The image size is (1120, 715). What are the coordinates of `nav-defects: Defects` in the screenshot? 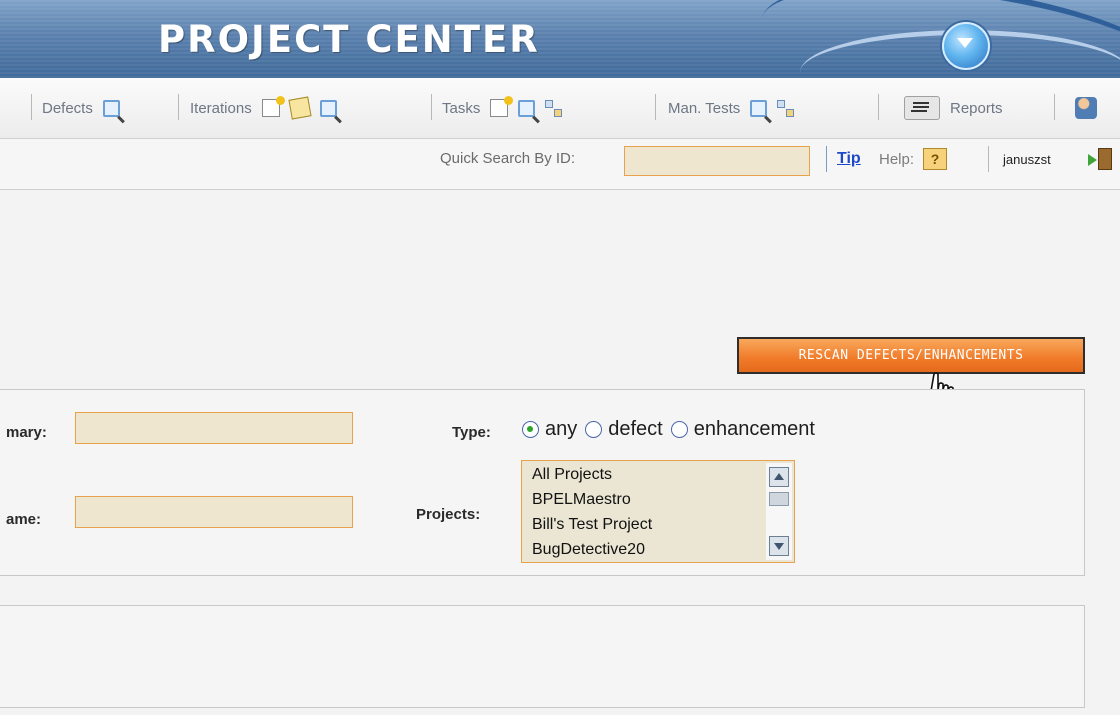 It's located at (81, 108).